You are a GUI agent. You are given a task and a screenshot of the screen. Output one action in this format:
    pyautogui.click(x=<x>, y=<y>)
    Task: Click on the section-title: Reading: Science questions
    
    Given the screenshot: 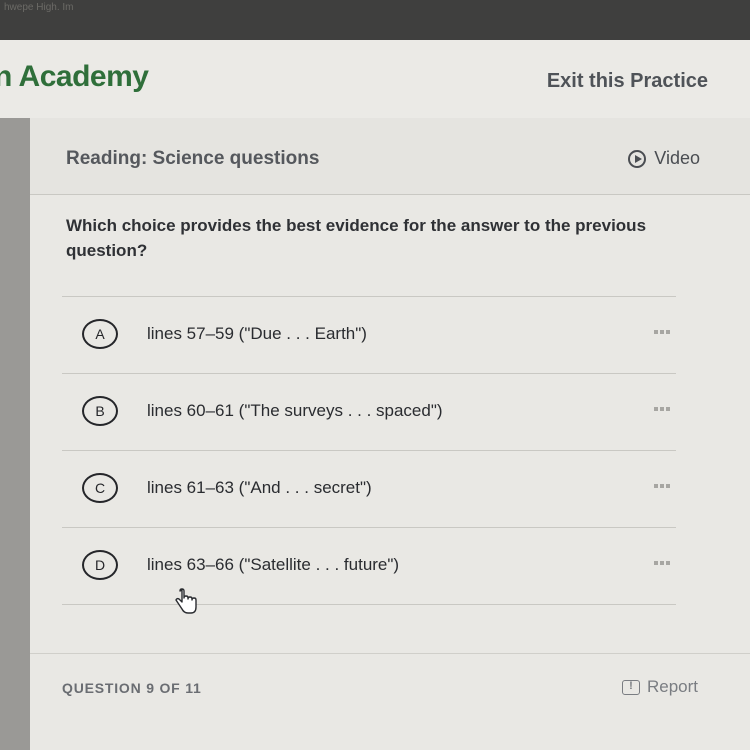 What is the action you would take?
    pyautogui.click(x=193, y=158)
    